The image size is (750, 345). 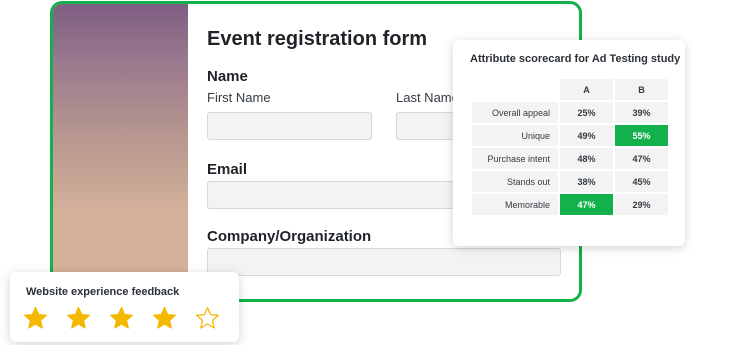 I want to click on first-name-input, so click(x=289, y=126).